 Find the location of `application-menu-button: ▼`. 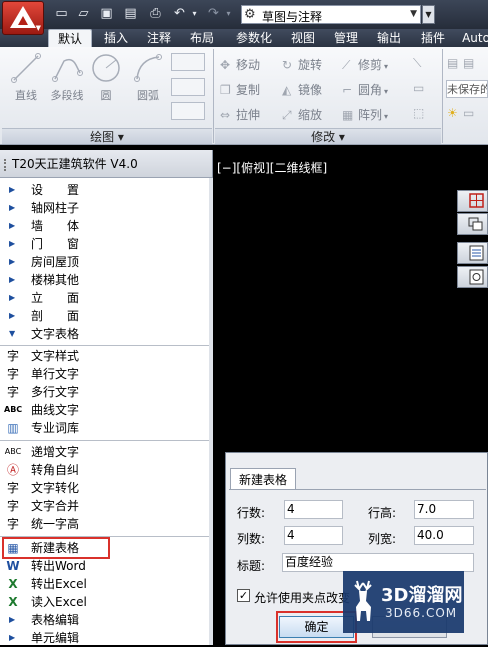

application-menu-button: ▼ is located at coordinates (23, 18).